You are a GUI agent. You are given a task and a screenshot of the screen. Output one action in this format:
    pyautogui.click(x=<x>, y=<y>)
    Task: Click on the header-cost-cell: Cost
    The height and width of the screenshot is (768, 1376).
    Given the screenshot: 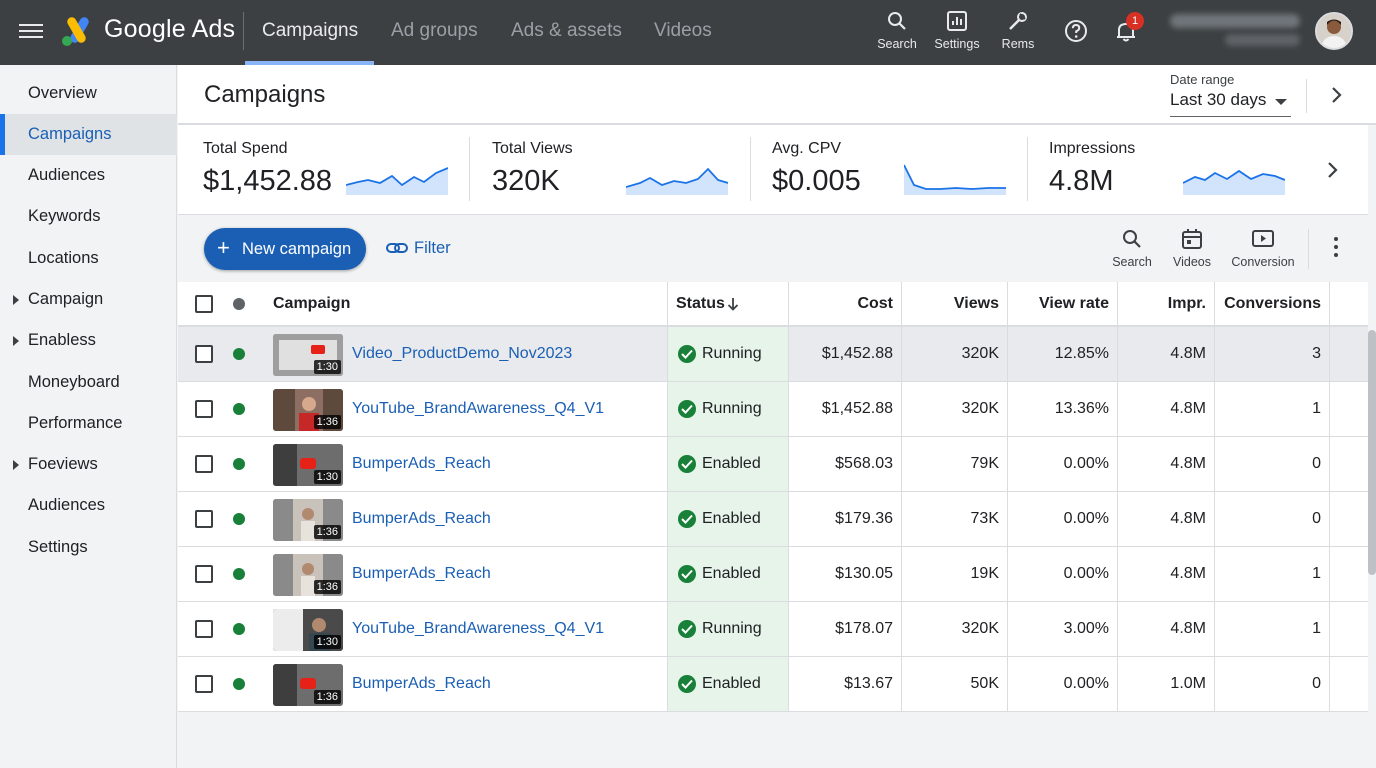 What is the action you would take?
    pyautogui.click(x=845, y=303)
    